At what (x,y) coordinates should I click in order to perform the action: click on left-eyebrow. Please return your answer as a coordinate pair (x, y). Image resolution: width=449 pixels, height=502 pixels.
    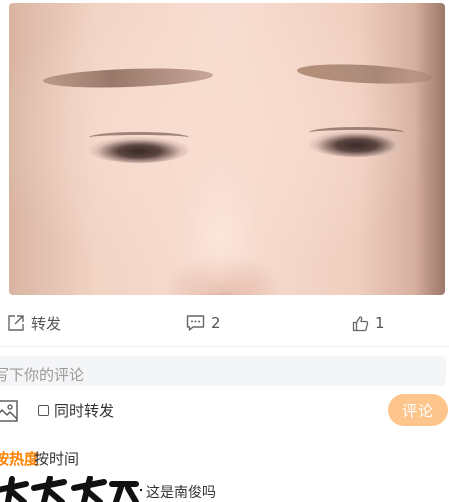
    Looking at the image, I should click on (128, 78).